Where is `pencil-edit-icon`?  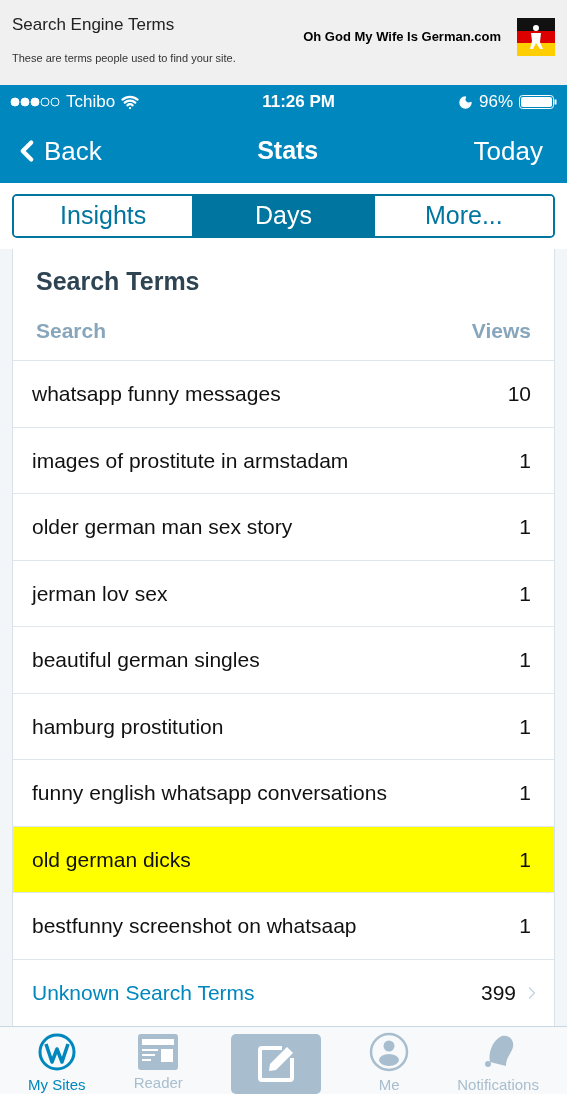
pencil-edit-icon is located at coordinates (276, 1064).